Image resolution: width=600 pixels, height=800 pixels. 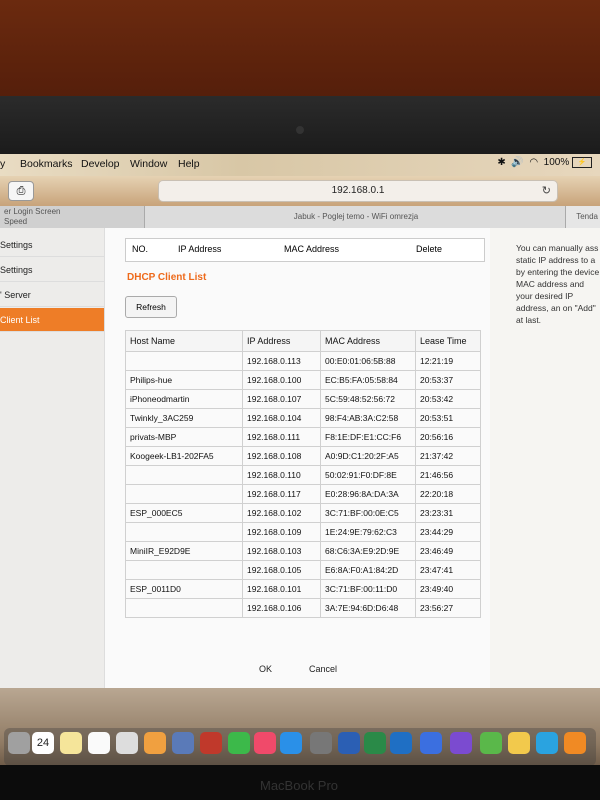 I want to click on popcorn-icon, so click(x=211, y=743).